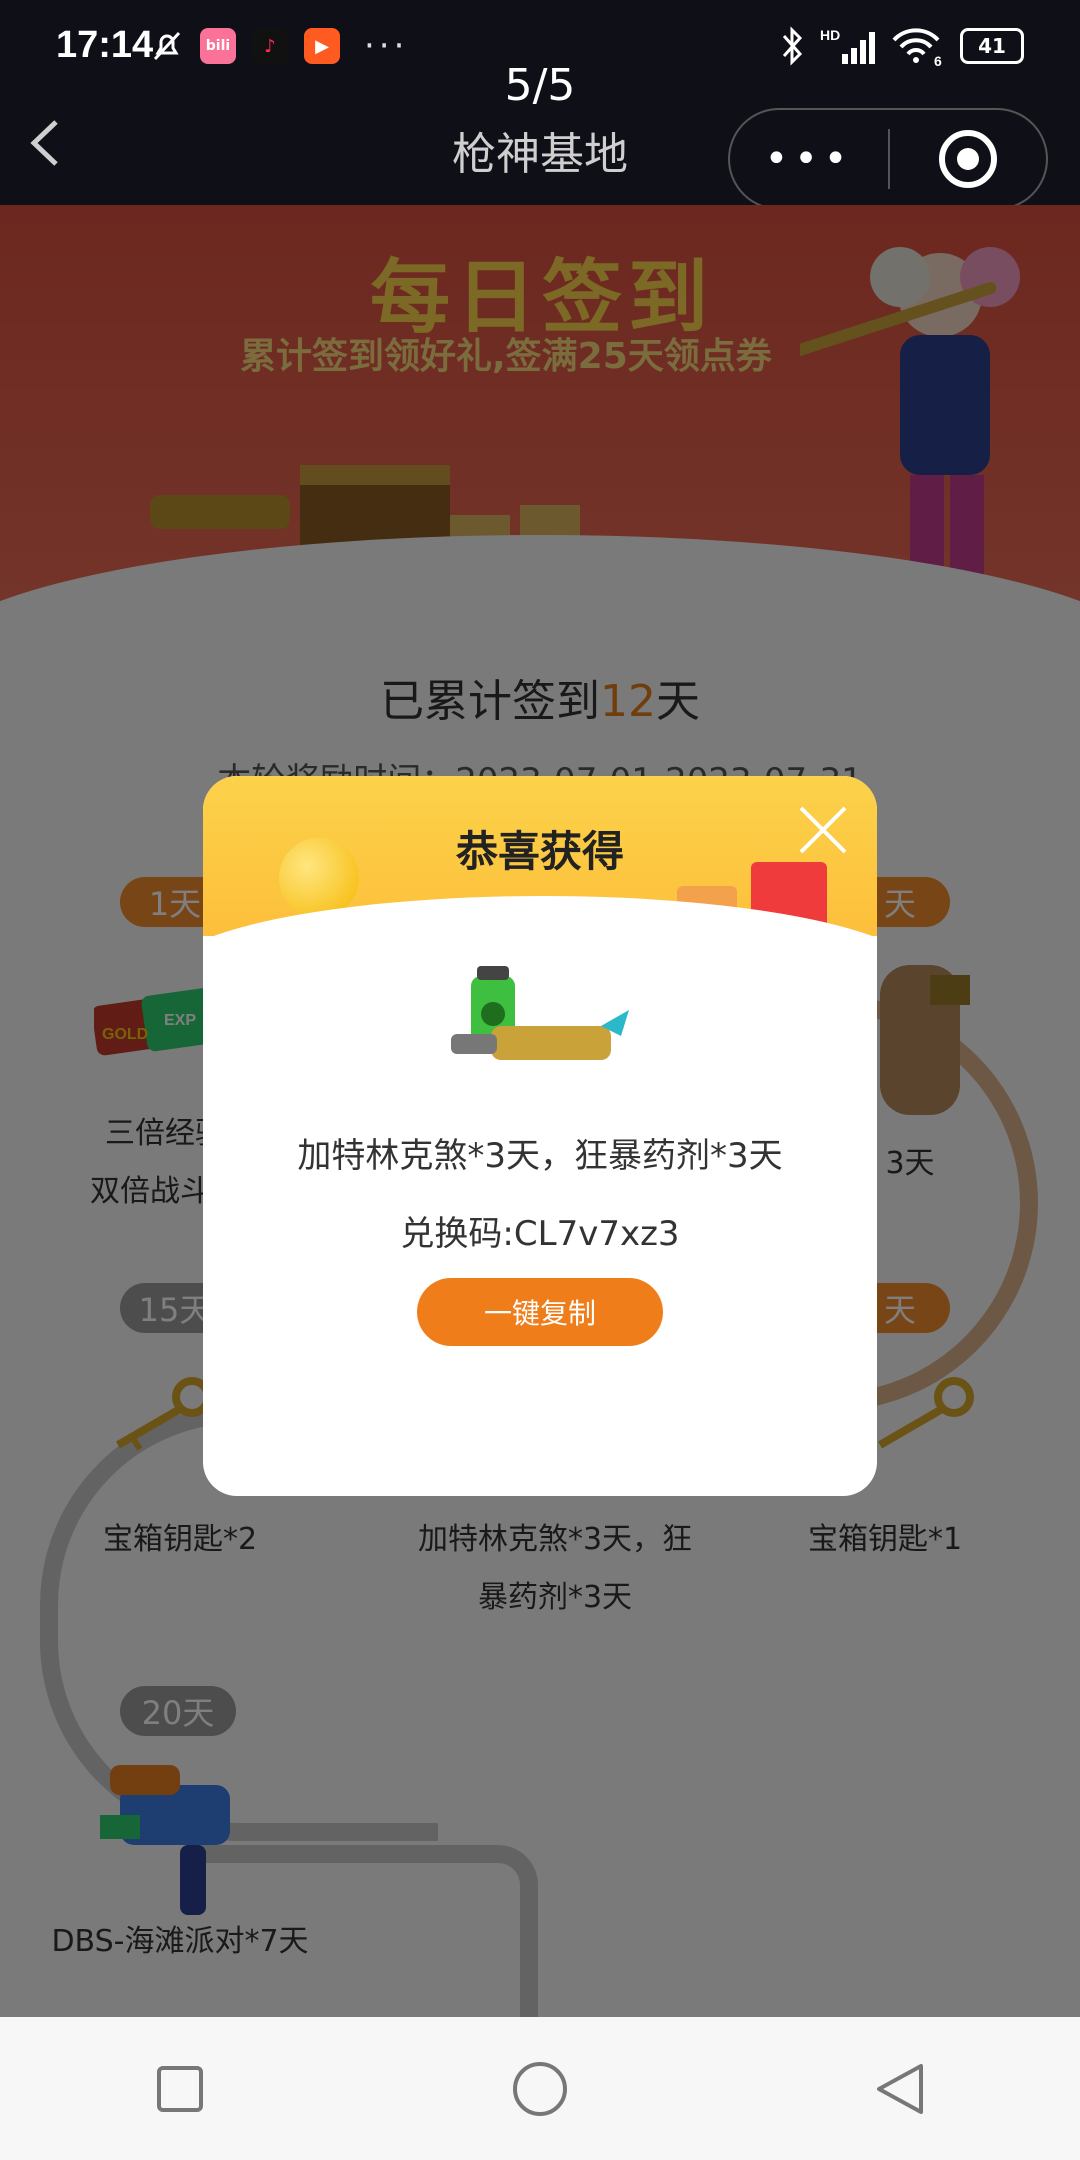 Image resolution: width=1080 pixels, height=2160 pixels. What do you see at coordinates (167, 46) in the screenshot?
I see `silent-bell-icon` at bounding box center [167, 46].